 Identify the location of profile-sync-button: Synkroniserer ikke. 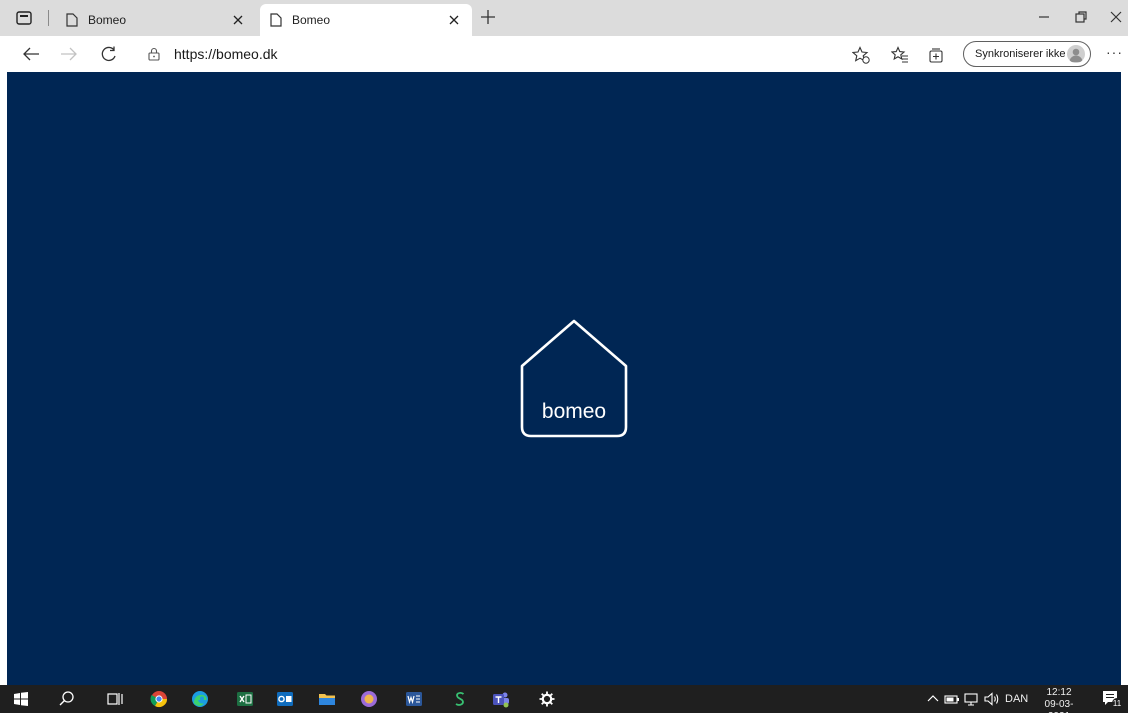
(1027, 54).